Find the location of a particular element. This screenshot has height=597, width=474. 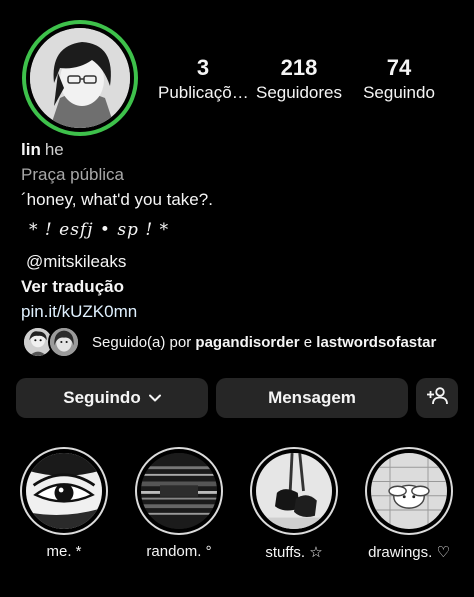

avatar-illustration is located at coordinates (80, 78).